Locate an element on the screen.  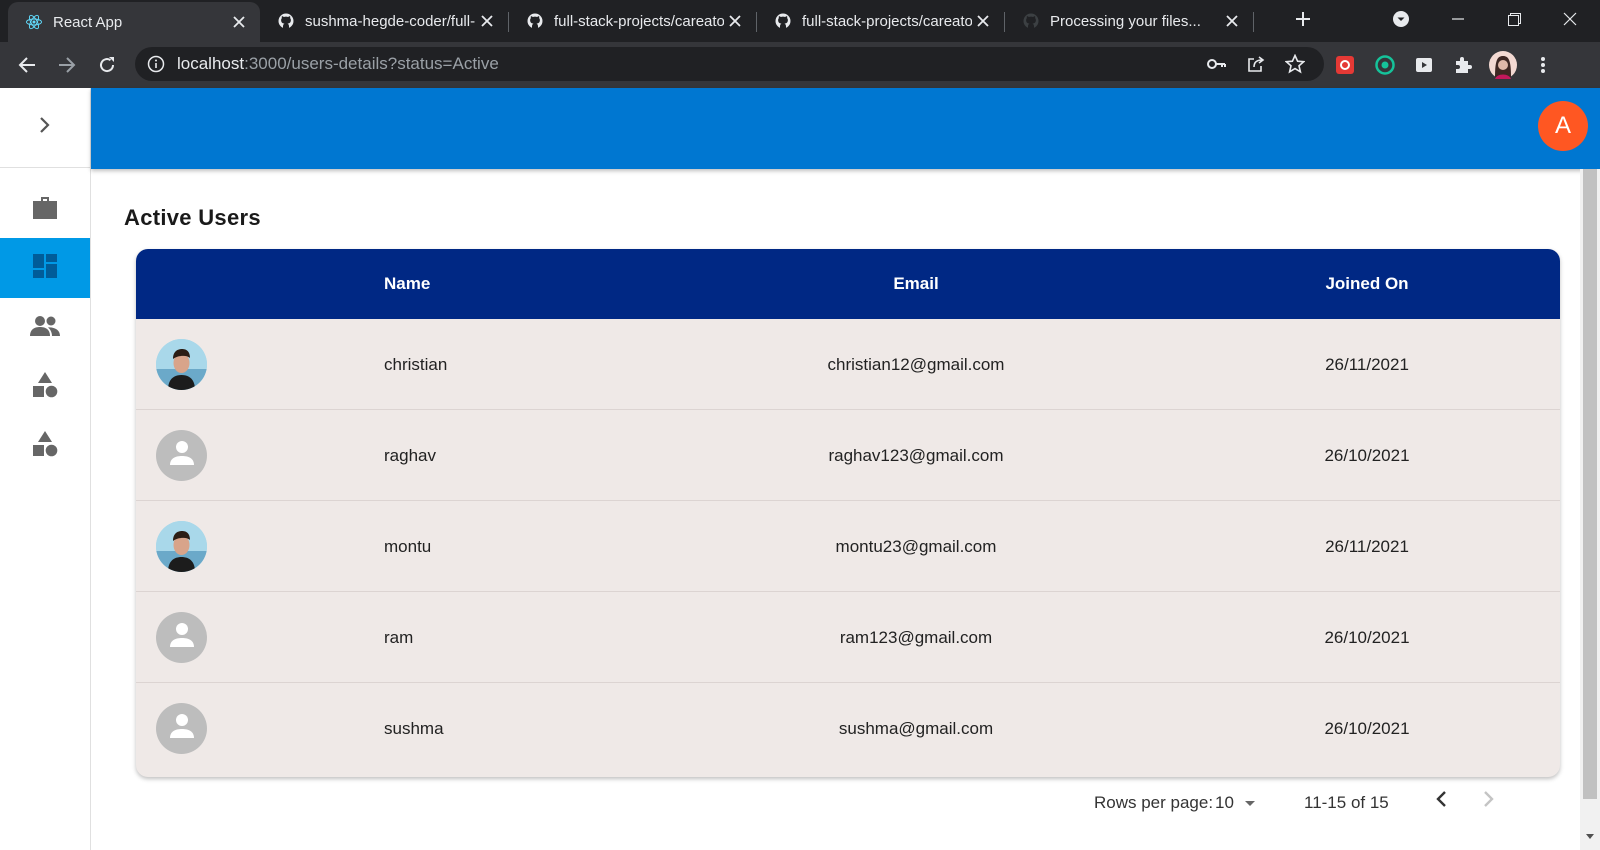
url-host: localhost is located at coordinates (211, 63).